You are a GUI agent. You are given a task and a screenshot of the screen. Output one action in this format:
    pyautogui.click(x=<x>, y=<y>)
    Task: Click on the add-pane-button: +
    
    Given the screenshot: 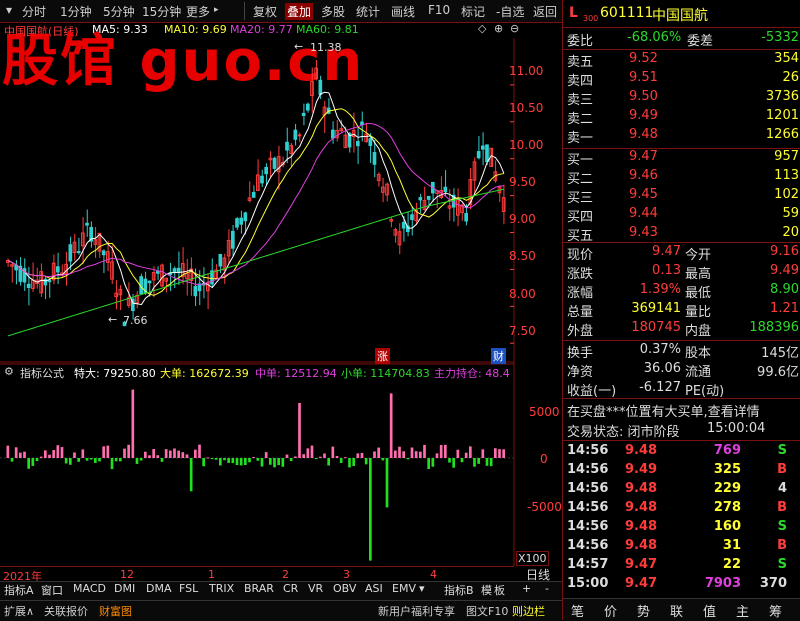 What is the action you would take?
    pyautogui.click(x=526, y=590)
    